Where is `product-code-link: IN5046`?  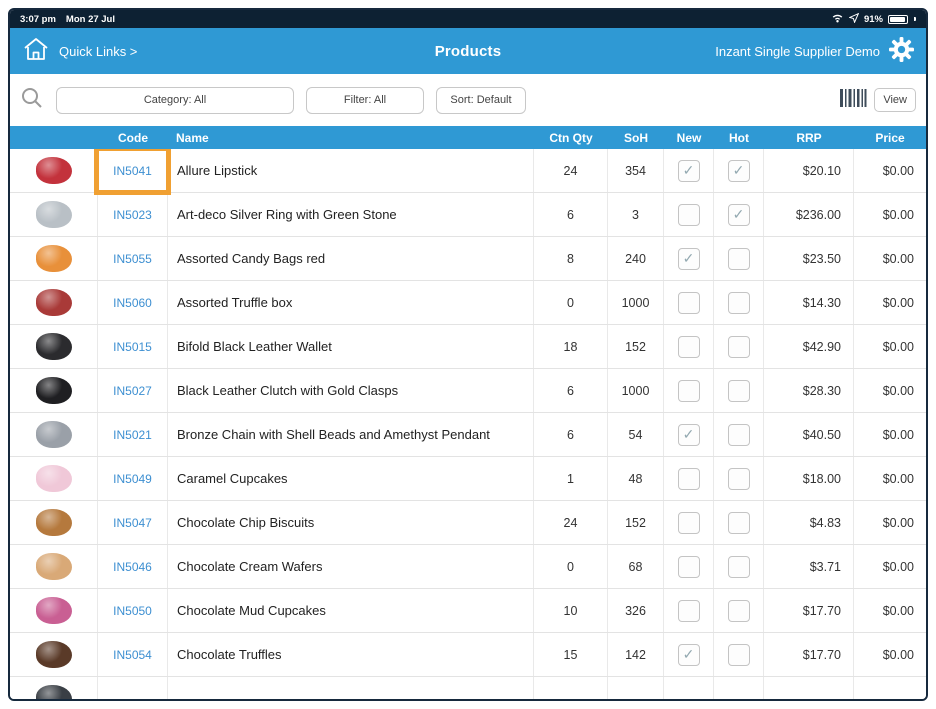 product-code-link: IN5046 is located at coordinates (132, 567).